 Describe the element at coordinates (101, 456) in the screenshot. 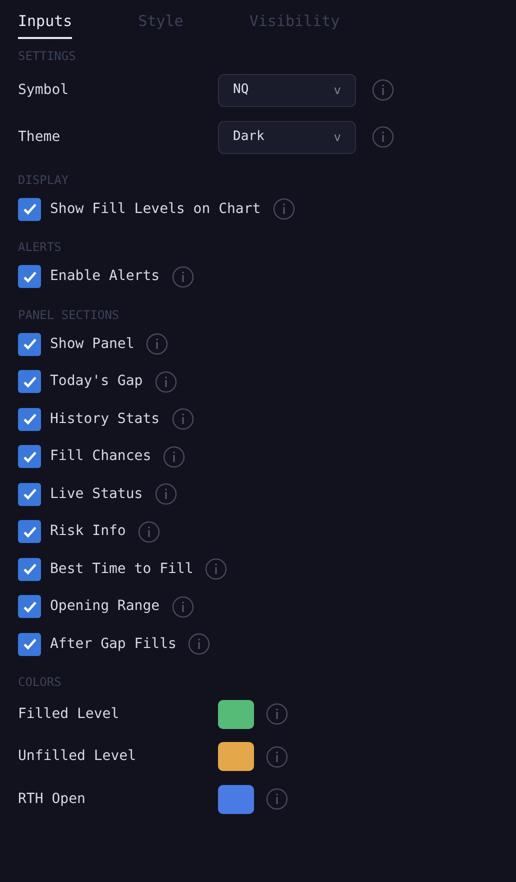

I see `checkbox-label: Fill Chances` at that location.